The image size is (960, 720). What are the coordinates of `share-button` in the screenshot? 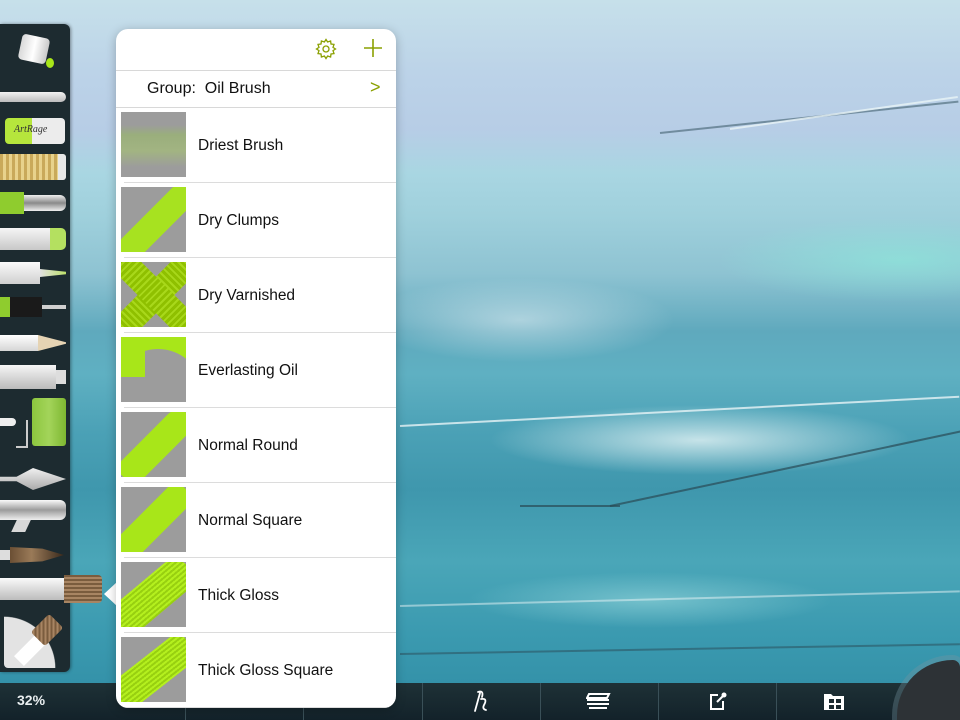 It's located at (717, 701).